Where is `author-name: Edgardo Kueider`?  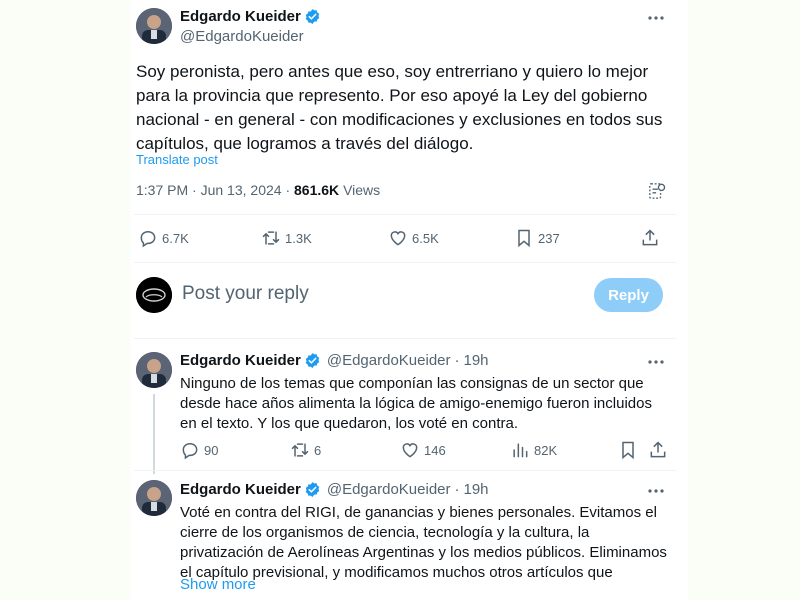 author-name: Edgardo Kueider is located at coordinates (240, 16).